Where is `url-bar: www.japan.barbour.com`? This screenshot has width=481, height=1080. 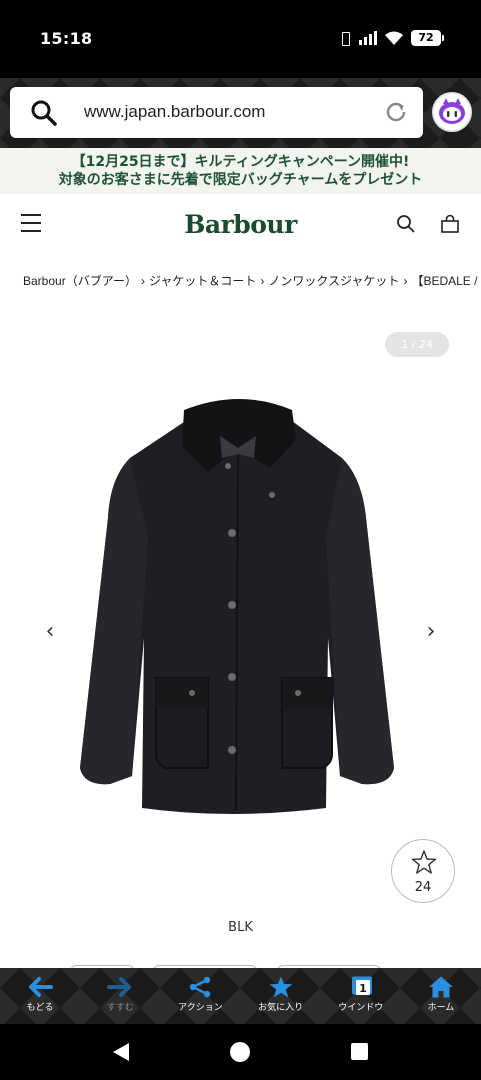
url-bar: www.japan.barbour.com is located at coordinates (216, 112).